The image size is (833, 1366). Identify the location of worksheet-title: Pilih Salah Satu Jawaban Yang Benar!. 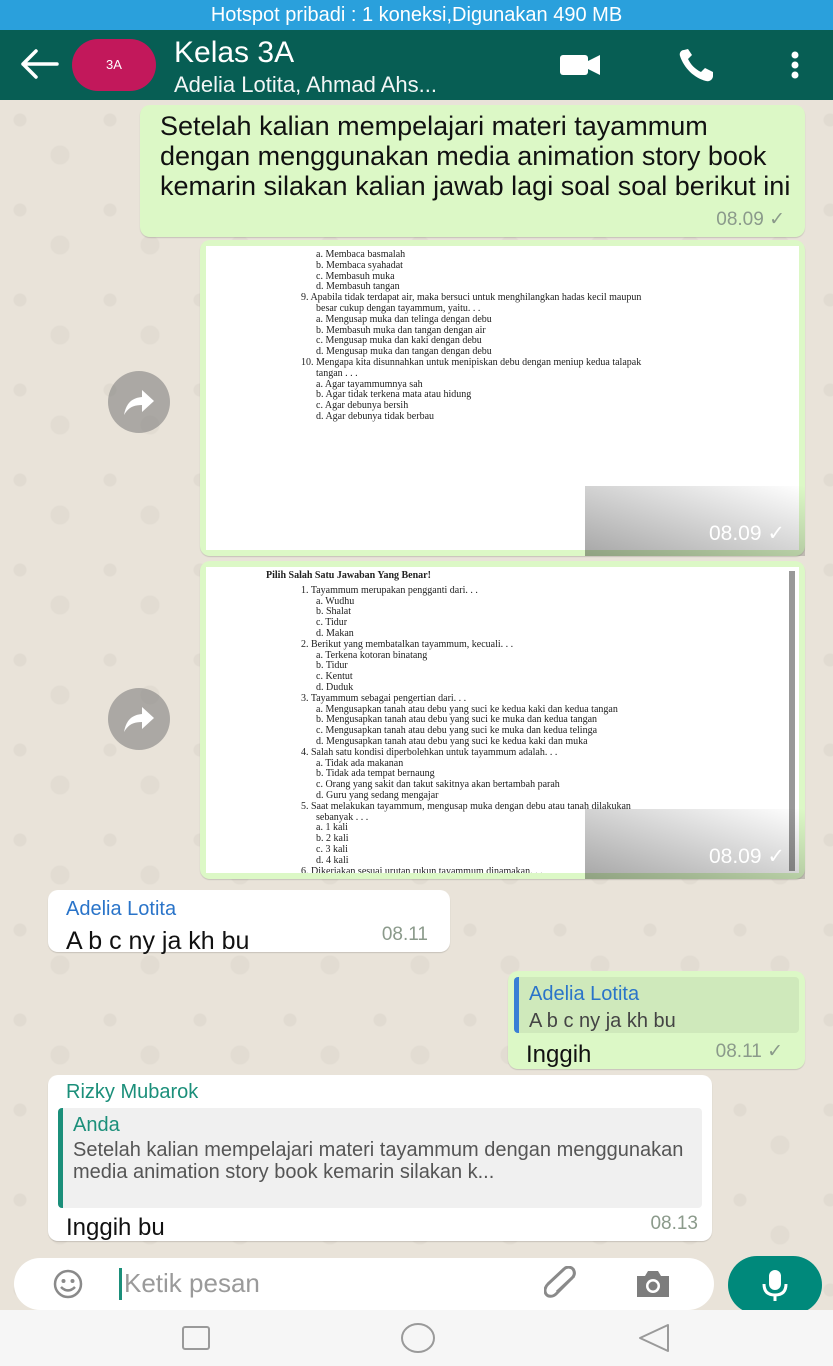
(348, 575).